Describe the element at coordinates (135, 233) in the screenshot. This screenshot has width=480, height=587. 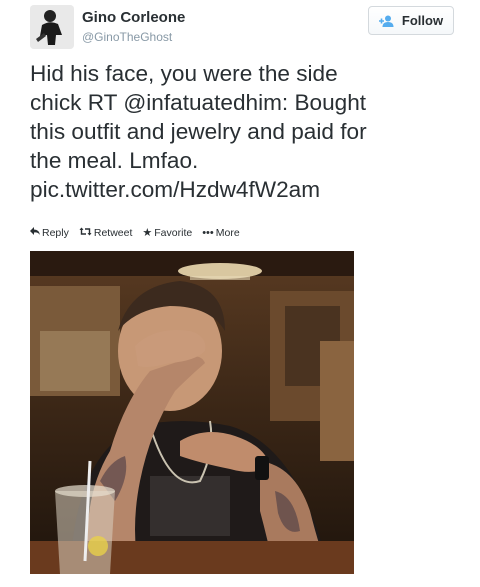
I see `tweet-actions: Reply Retweet ★ Favorite ••• More` at that location.